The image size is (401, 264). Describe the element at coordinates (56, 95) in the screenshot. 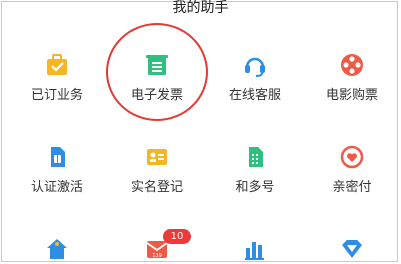

I see `grid-item-label: 已订业务` at that location.